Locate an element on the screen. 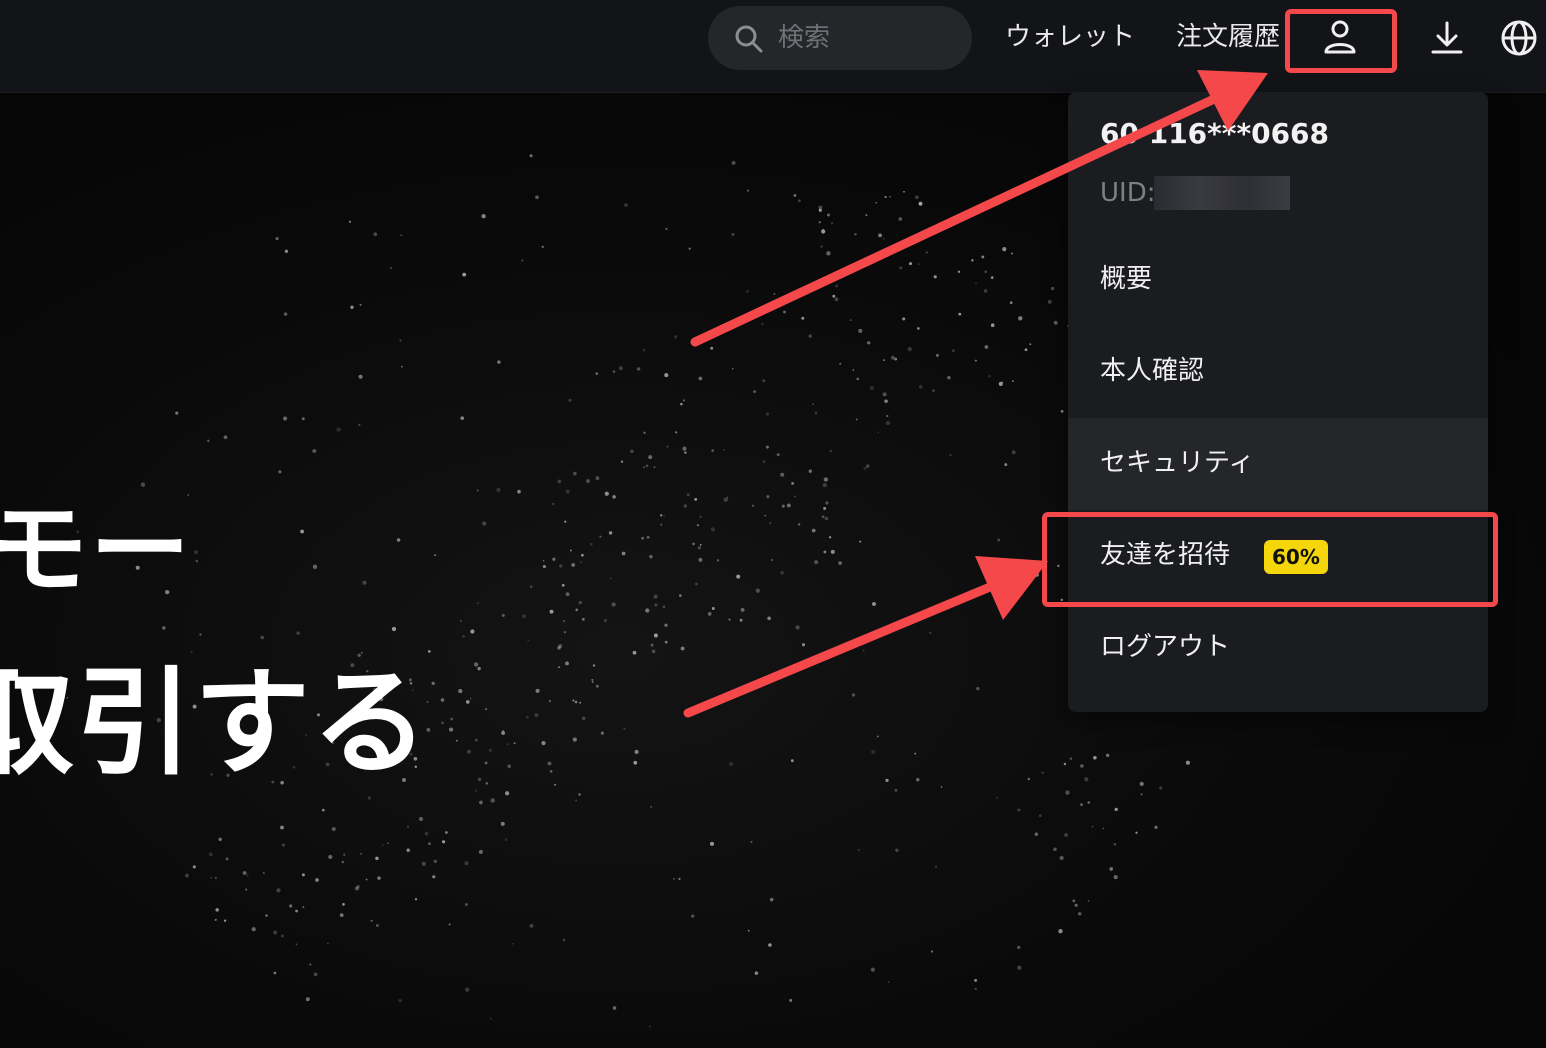 The height and width of the screenshot is (1048, 1546). menu-item-label: セキュリティ is located at coordinates (1177, 463).